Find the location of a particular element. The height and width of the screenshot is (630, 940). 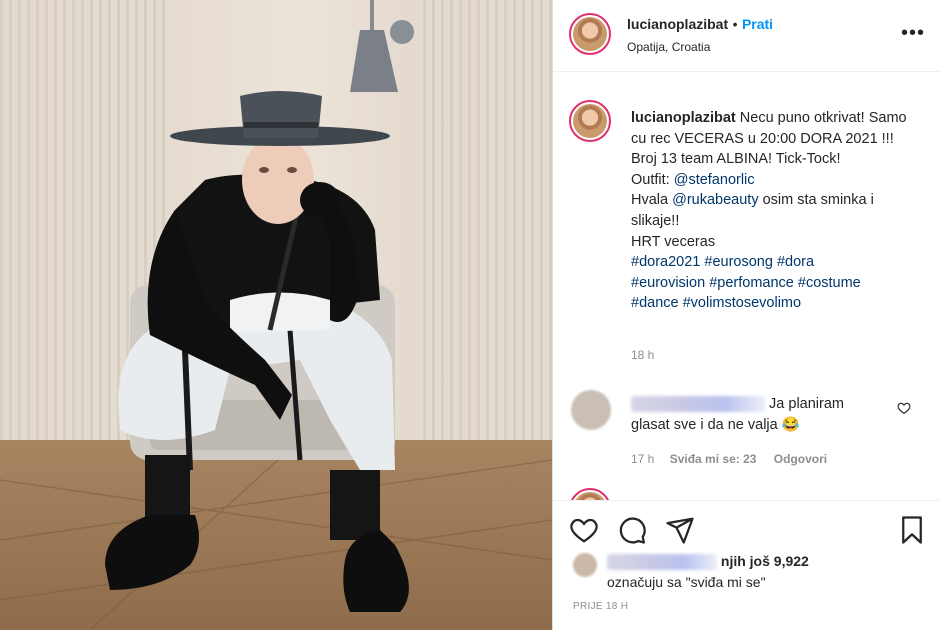

post-timestamp: PRIJE 18 H is located at coordinates (600, 606).